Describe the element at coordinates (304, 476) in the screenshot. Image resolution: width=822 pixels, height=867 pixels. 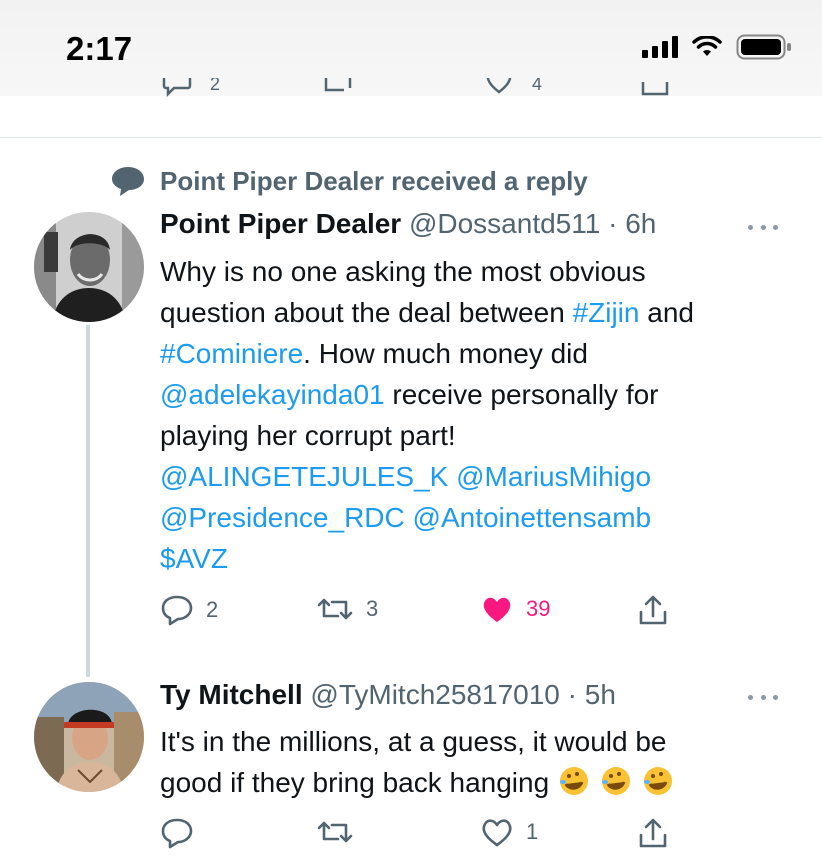
I see `mention-link: @ALINGETEJULES_K` at that location.